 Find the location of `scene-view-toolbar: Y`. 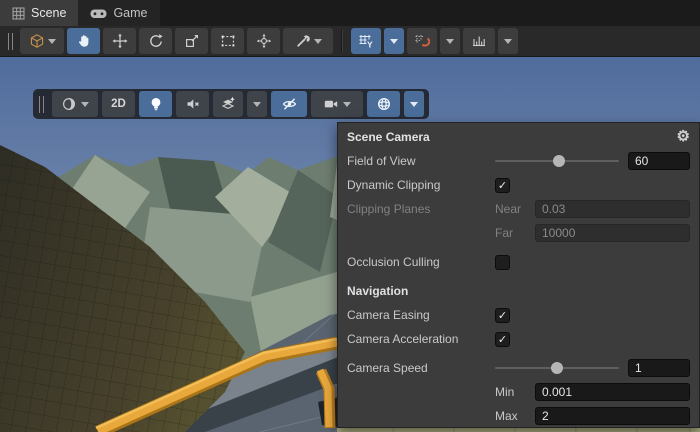

scene-view-toolbar: Y is located at coordinates (350, 41).